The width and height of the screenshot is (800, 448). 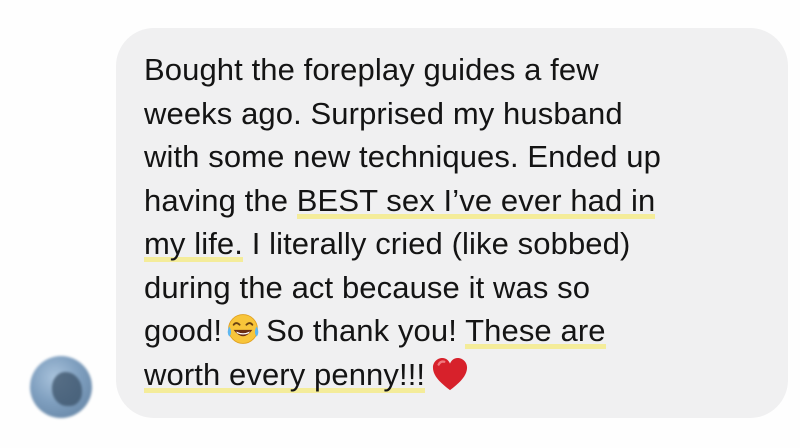 I want to click on message-line: having the BEST sex I’ve ever had in, so click(x=400, y=201).